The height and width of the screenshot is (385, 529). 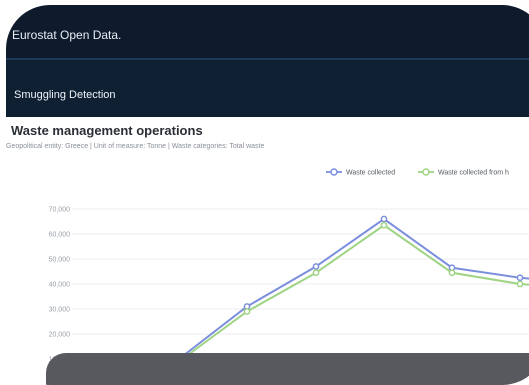 What do you see at coordinates (370, 173) in the screenshot?
I see `legend-label: Waste collected` at bounding box center [370, 173].